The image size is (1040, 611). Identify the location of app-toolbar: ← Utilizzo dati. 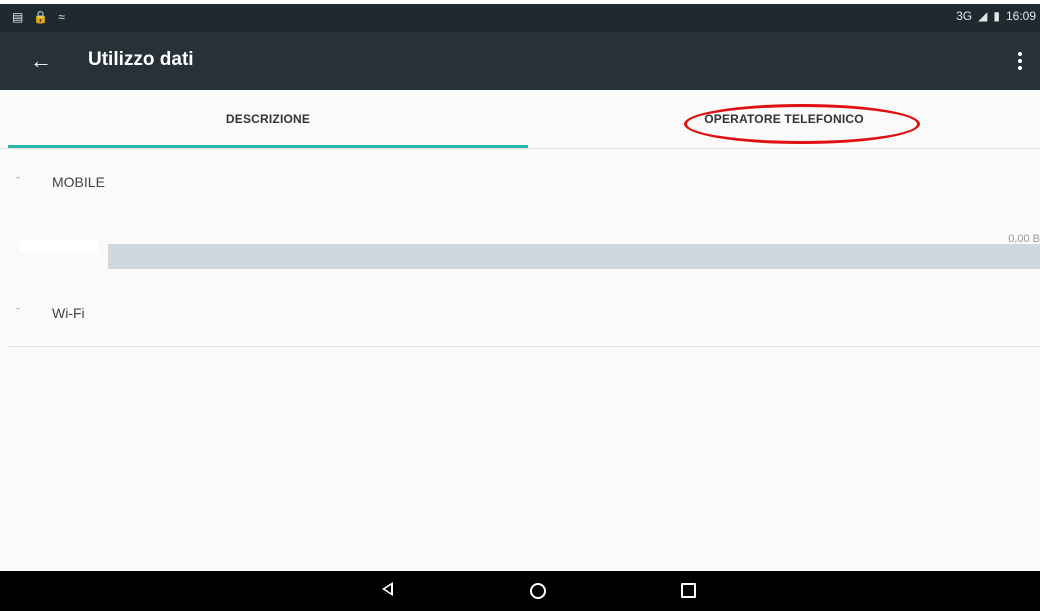
(520, 61).